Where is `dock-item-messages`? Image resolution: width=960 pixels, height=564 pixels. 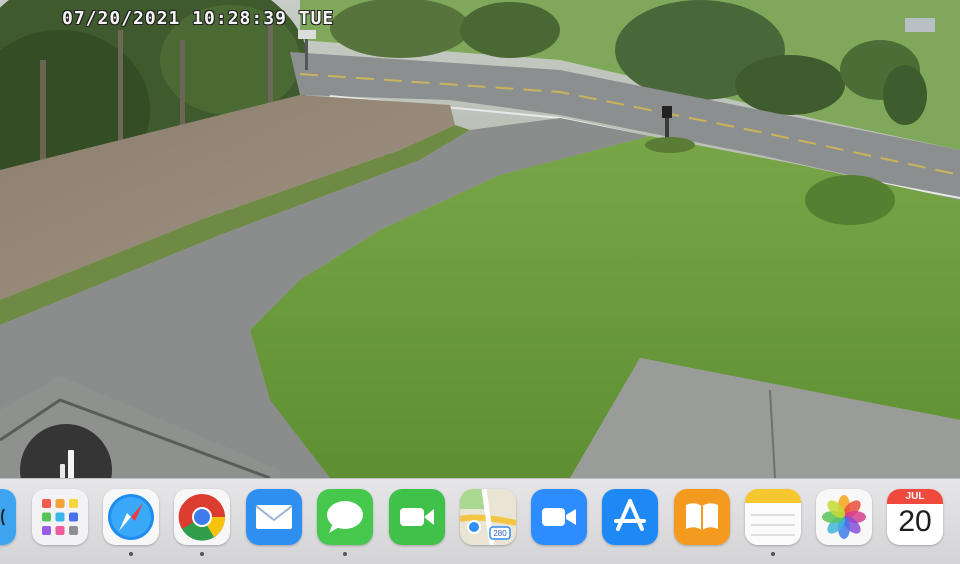 dock-item-messages is located at coordinates (345, 517).